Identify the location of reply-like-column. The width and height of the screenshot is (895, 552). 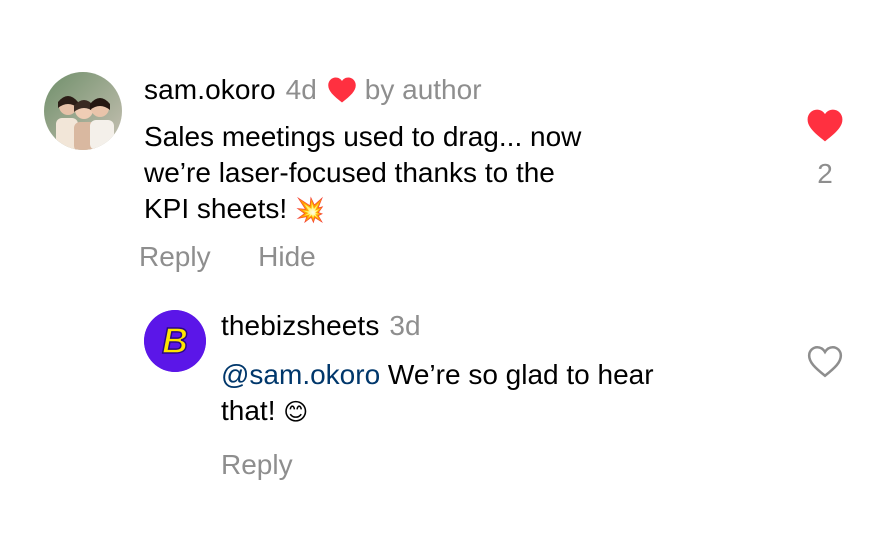
(825, 364).